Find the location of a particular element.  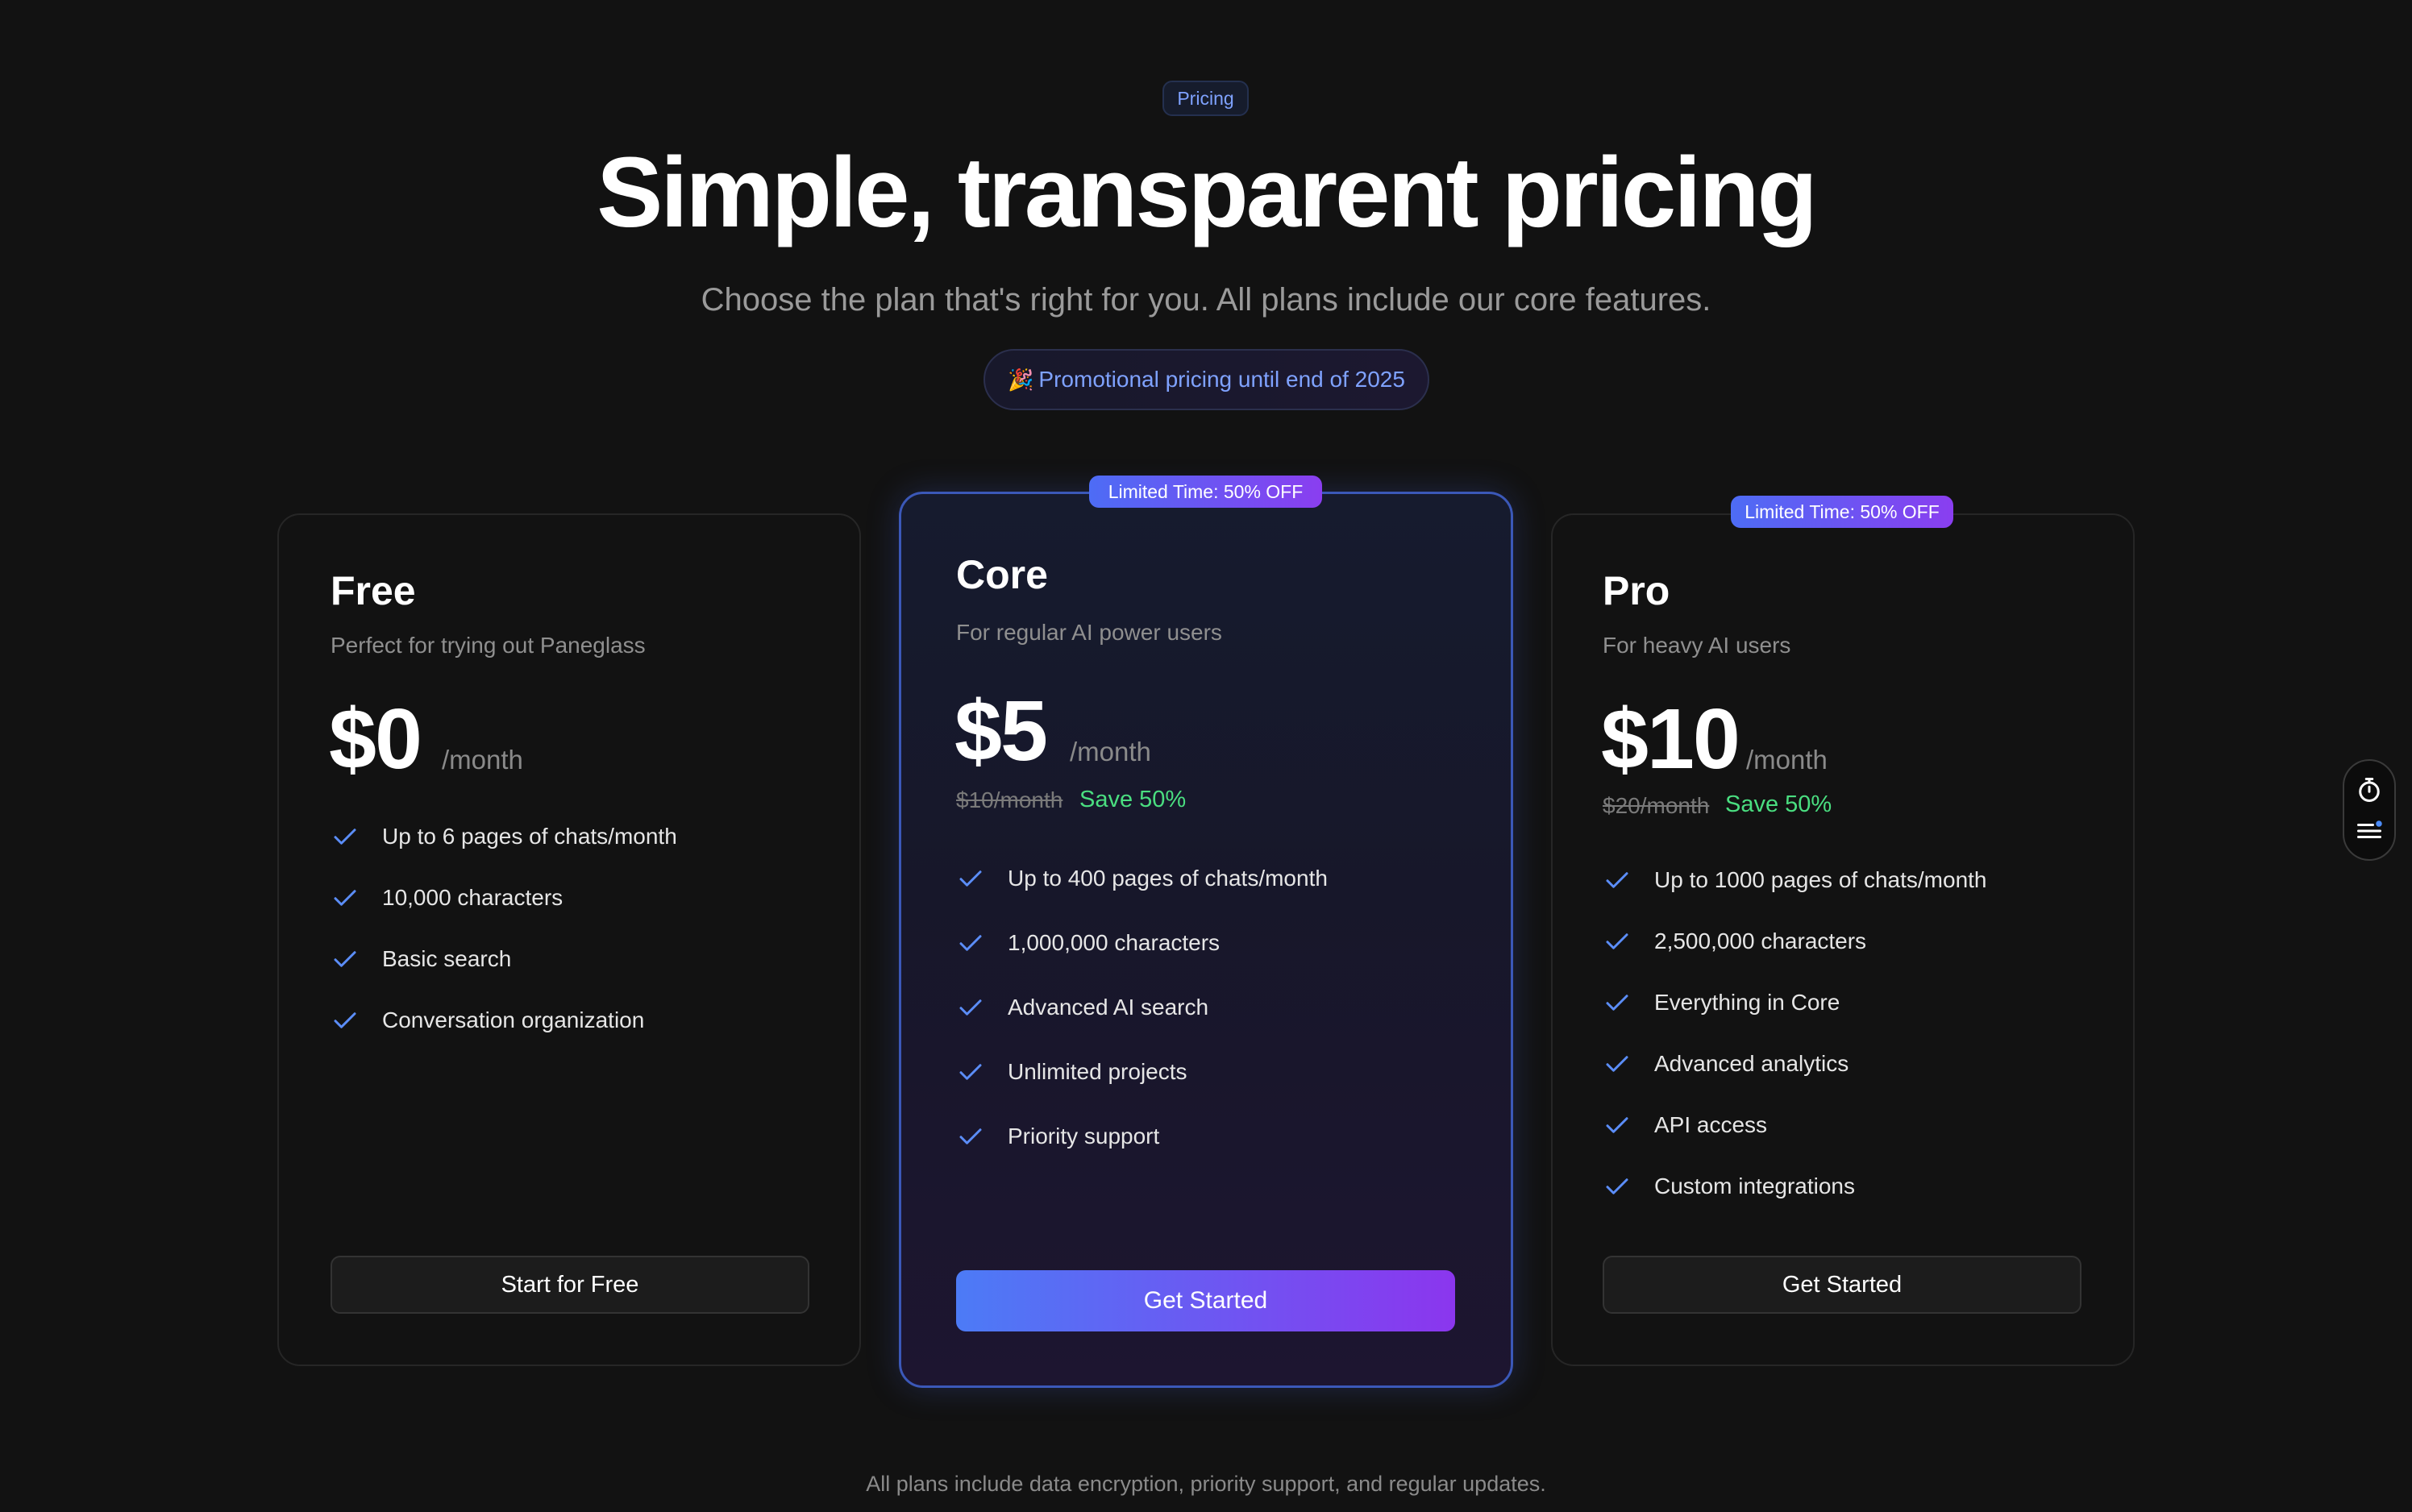

start-for-free-button: Start for Free is located at coordinates (570, 1285).